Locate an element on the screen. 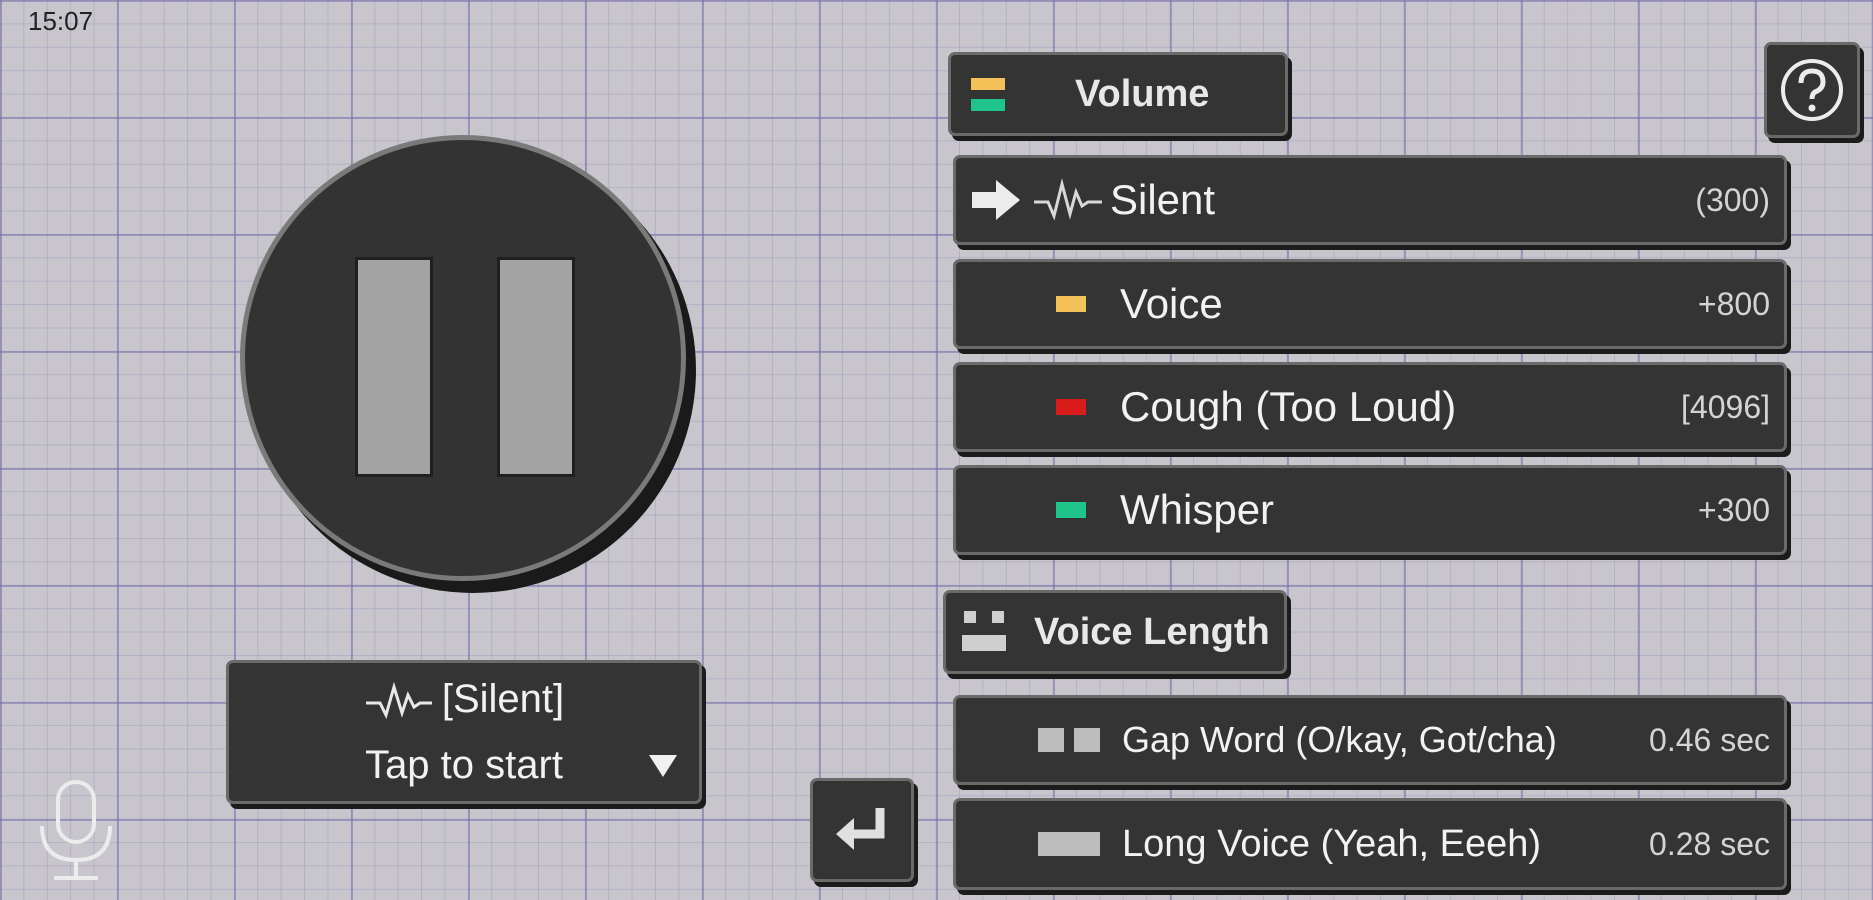 This screenshot has height=900, width=1873. volume-row-voice: Voice +800 is located at coordinates (1370, 304).